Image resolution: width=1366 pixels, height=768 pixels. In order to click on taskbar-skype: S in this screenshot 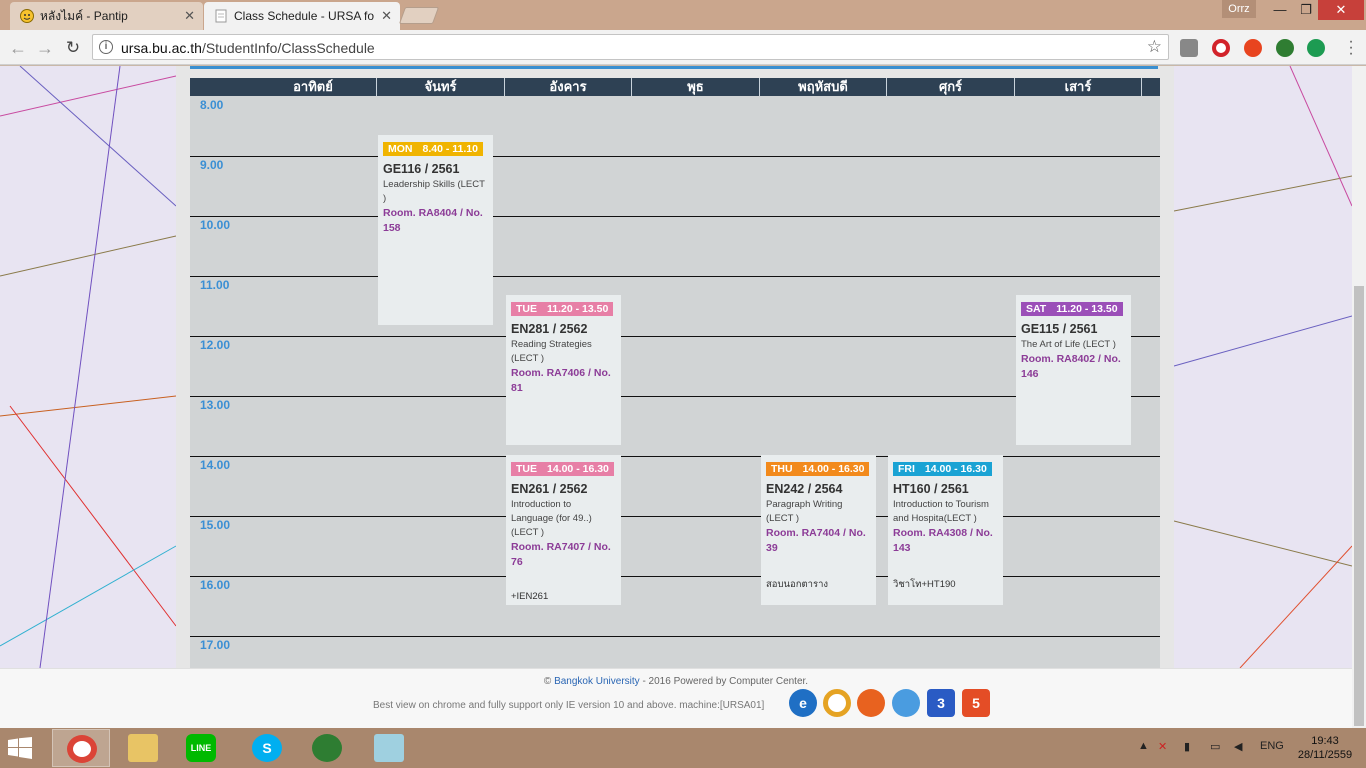, I will do `click(267, 748)`.